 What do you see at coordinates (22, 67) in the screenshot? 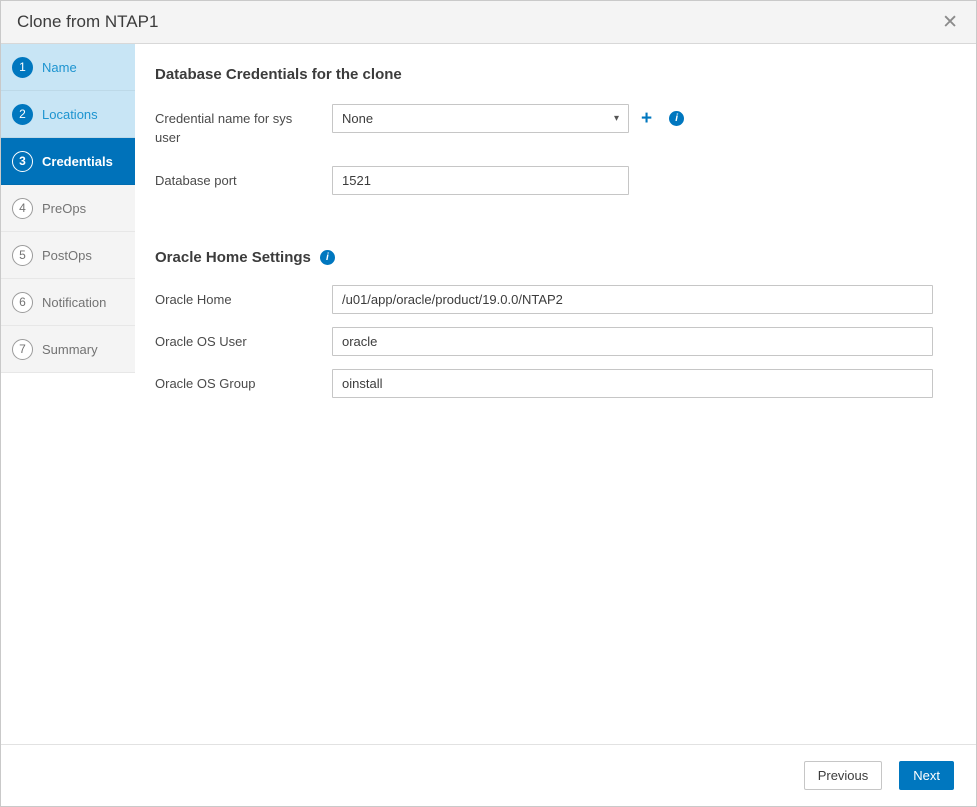
I see `step-number-badge: 1` at bounding box center [22, 67].